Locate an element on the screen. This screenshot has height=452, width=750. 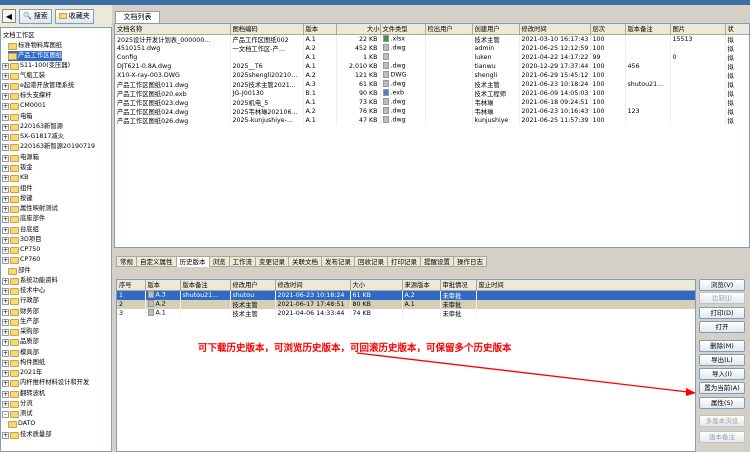
detail-tab: 发布记录 is located at coordinates (337, 261).